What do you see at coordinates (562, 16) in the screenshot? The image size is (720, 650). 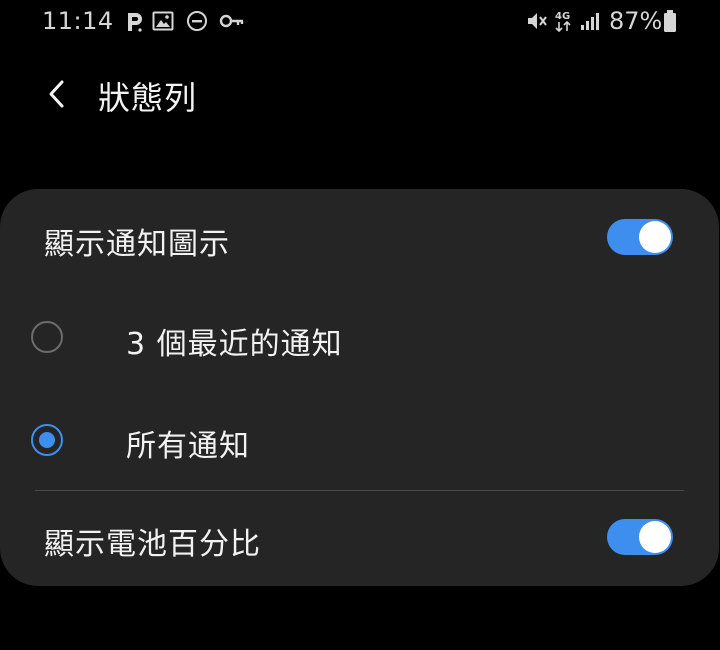 I see `network-label: 4G` at bounding box center [562, 16].